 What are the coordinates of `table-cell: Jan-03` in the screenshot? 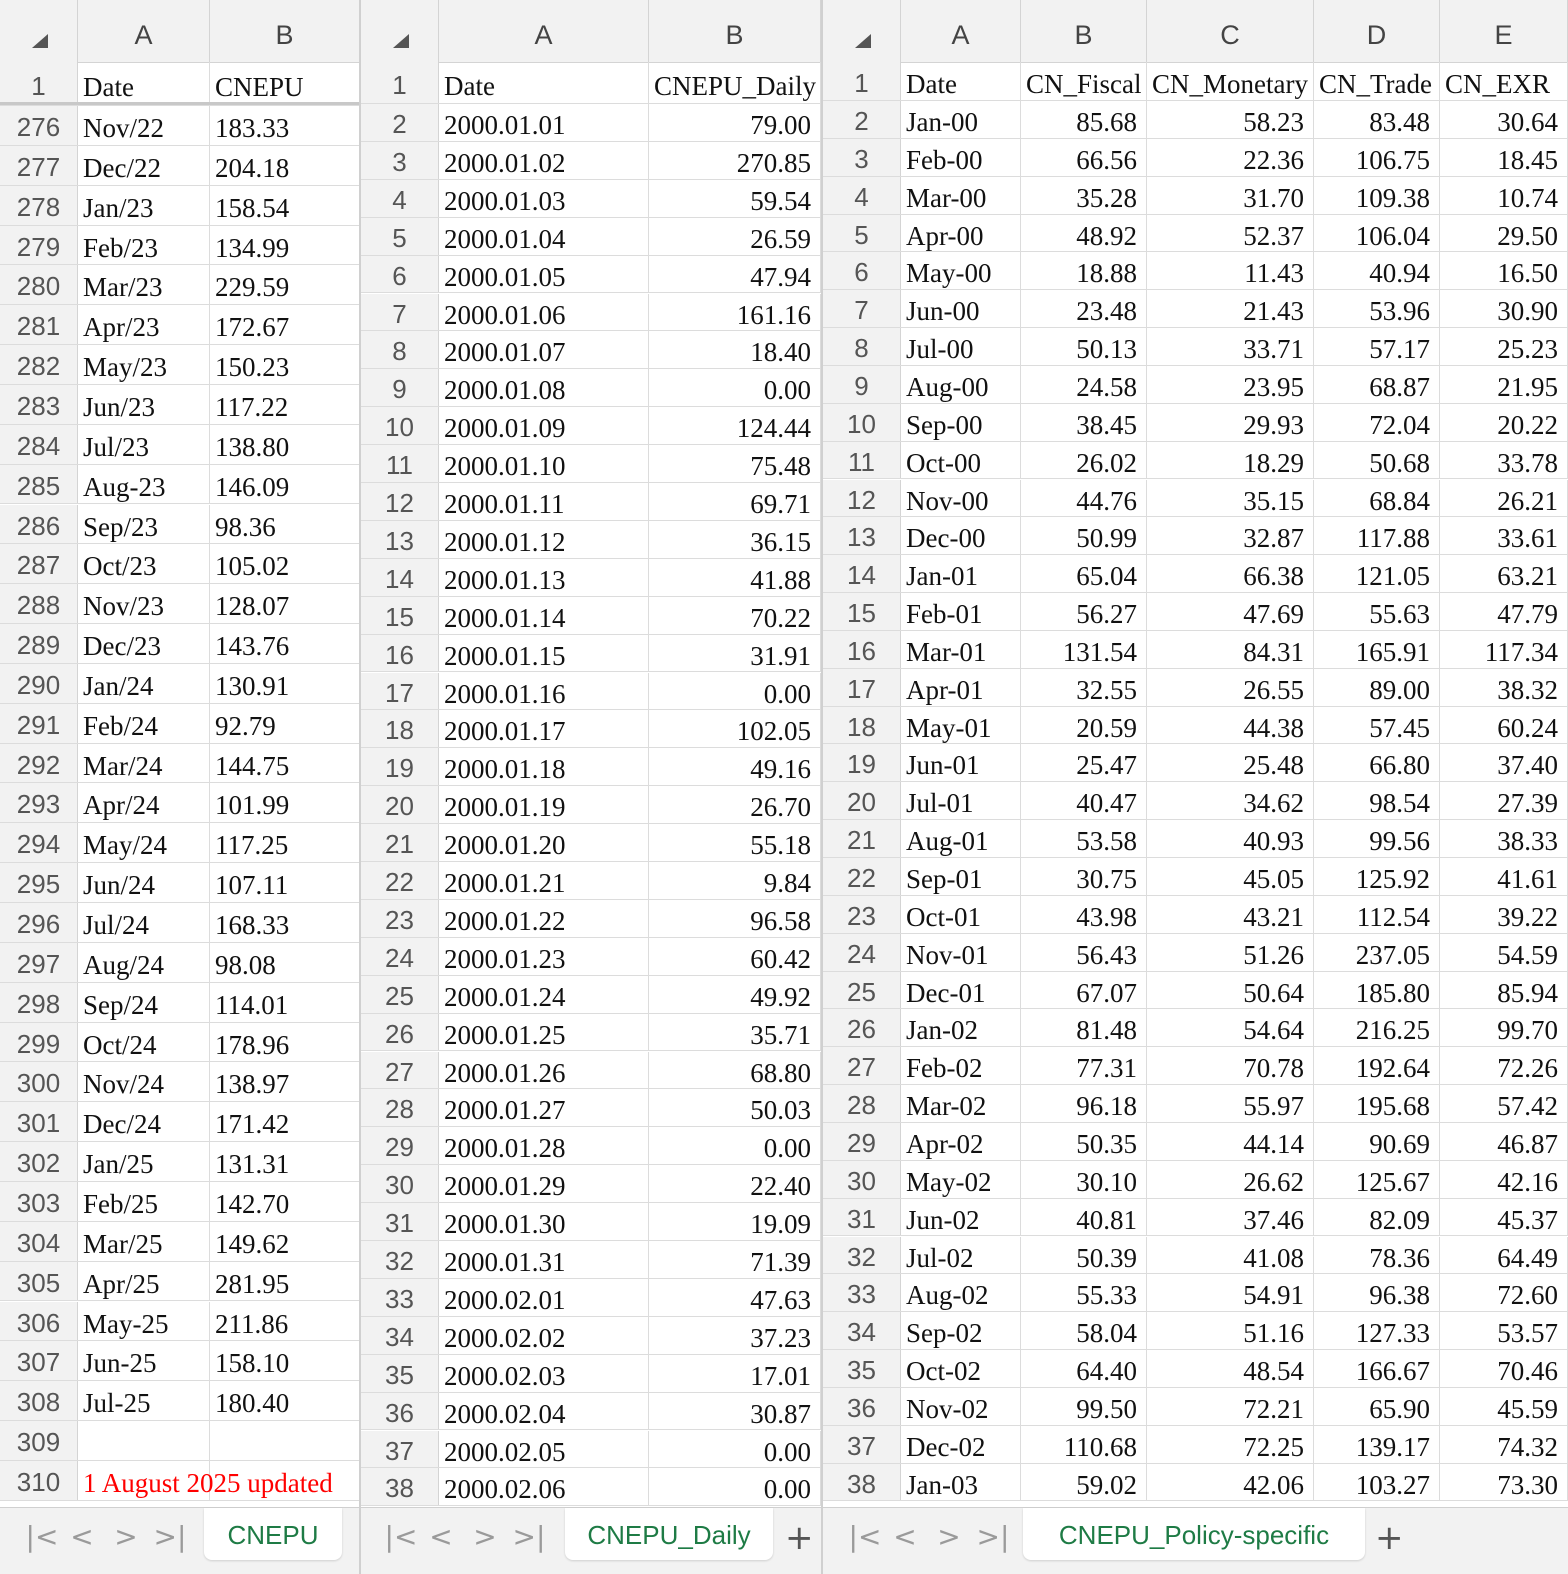 It's located at (961, 1482).